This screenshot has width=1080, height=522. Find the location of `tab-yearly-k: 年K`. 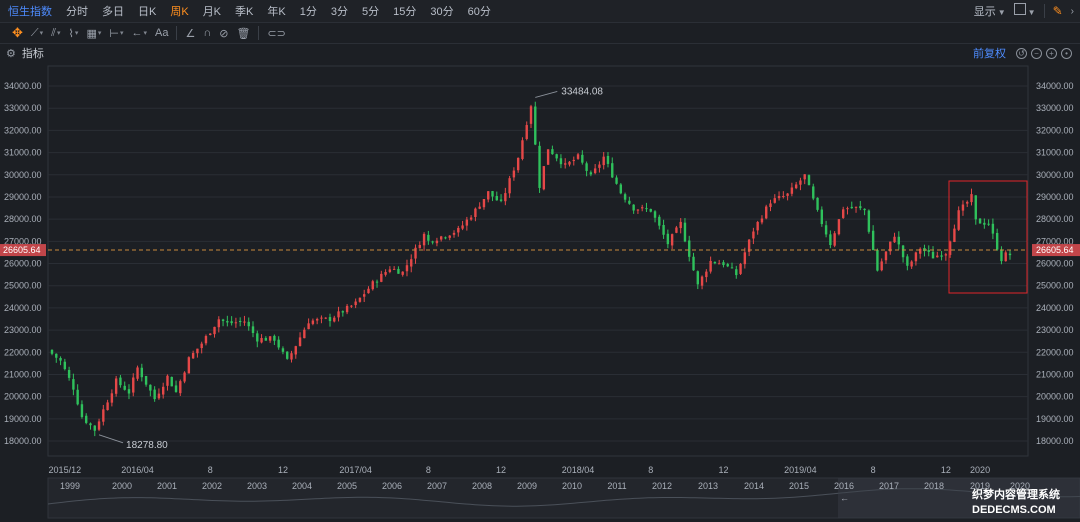

tab-yearly-k: 年K is located at coordinates (276, 11).